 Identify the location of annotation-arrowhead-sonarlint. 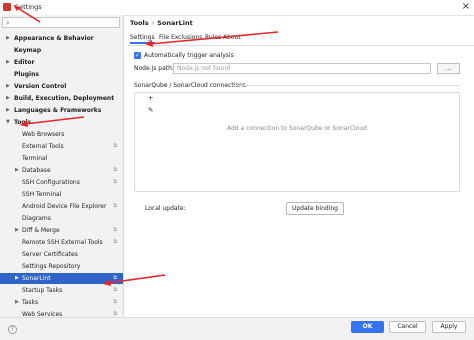
(107, 282).